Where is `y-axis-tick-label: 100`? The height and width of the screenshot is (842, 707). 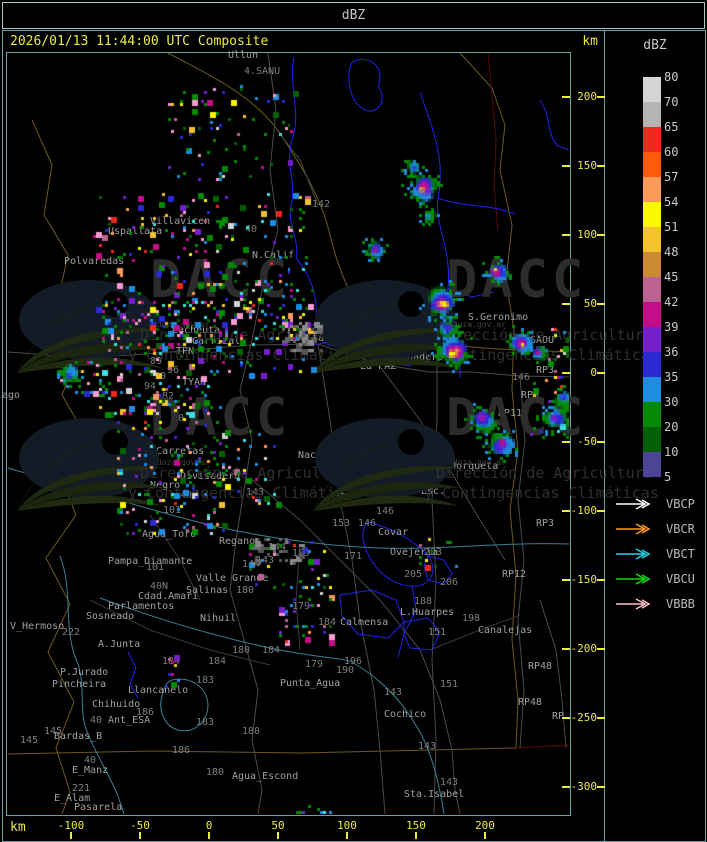
y-axis-tick-label: 100 is located at coordinates (587, 234).